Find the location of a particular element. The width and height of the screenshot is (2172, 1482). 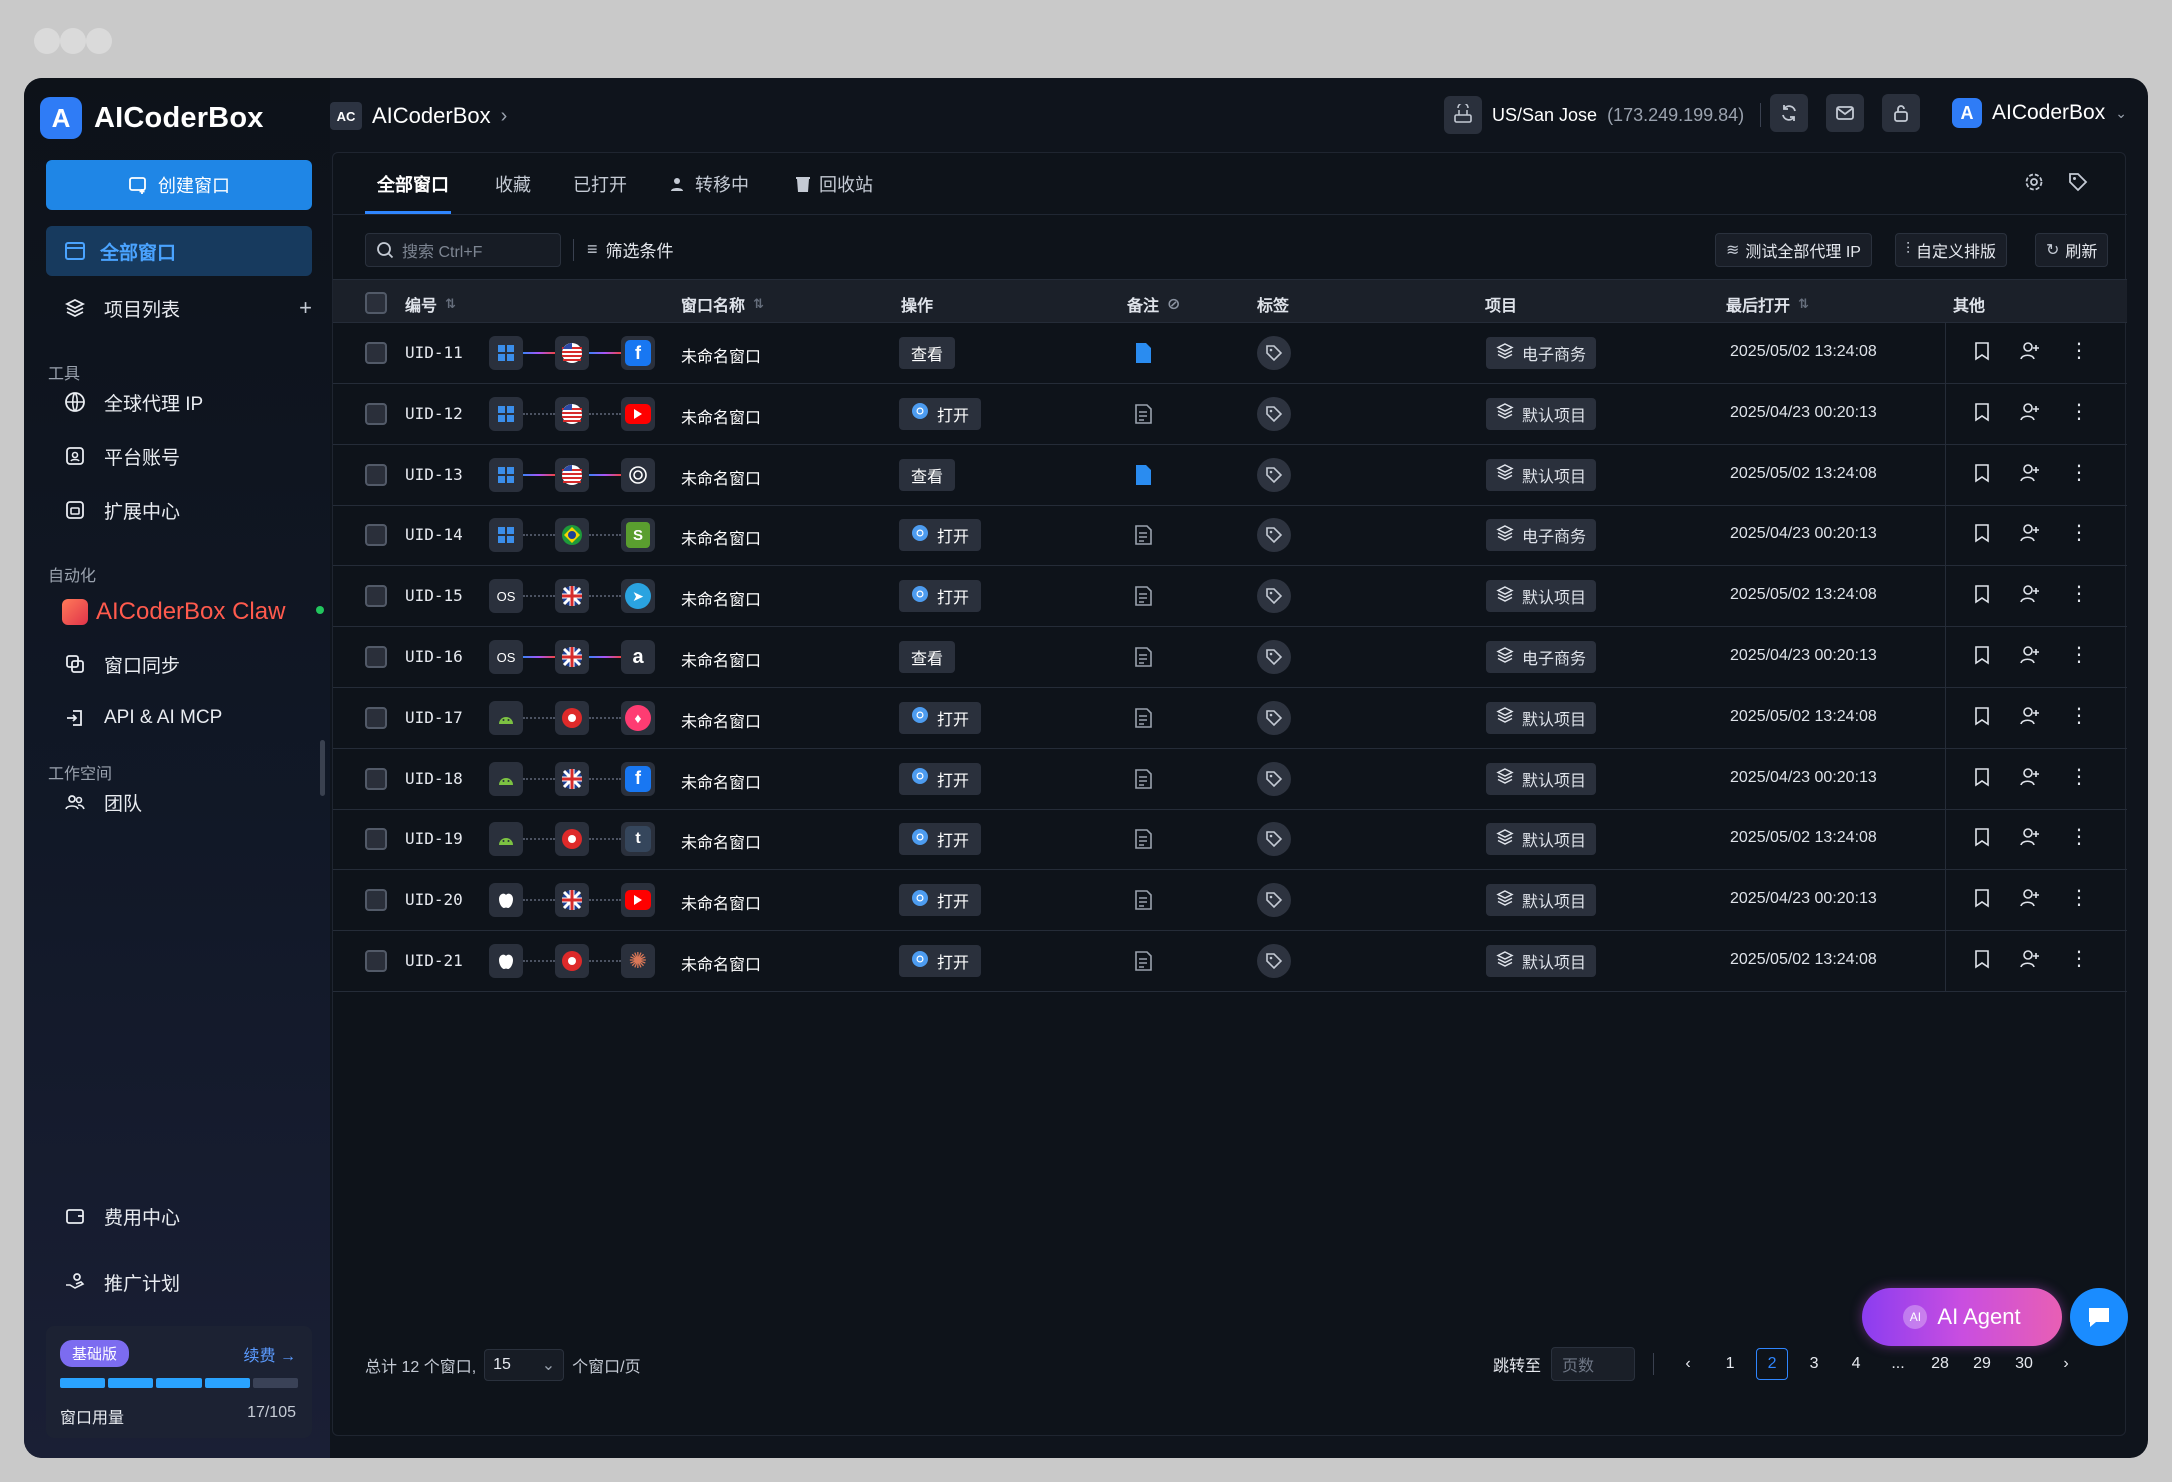

page-button: 1 is located at coordinates (1730, 1364).